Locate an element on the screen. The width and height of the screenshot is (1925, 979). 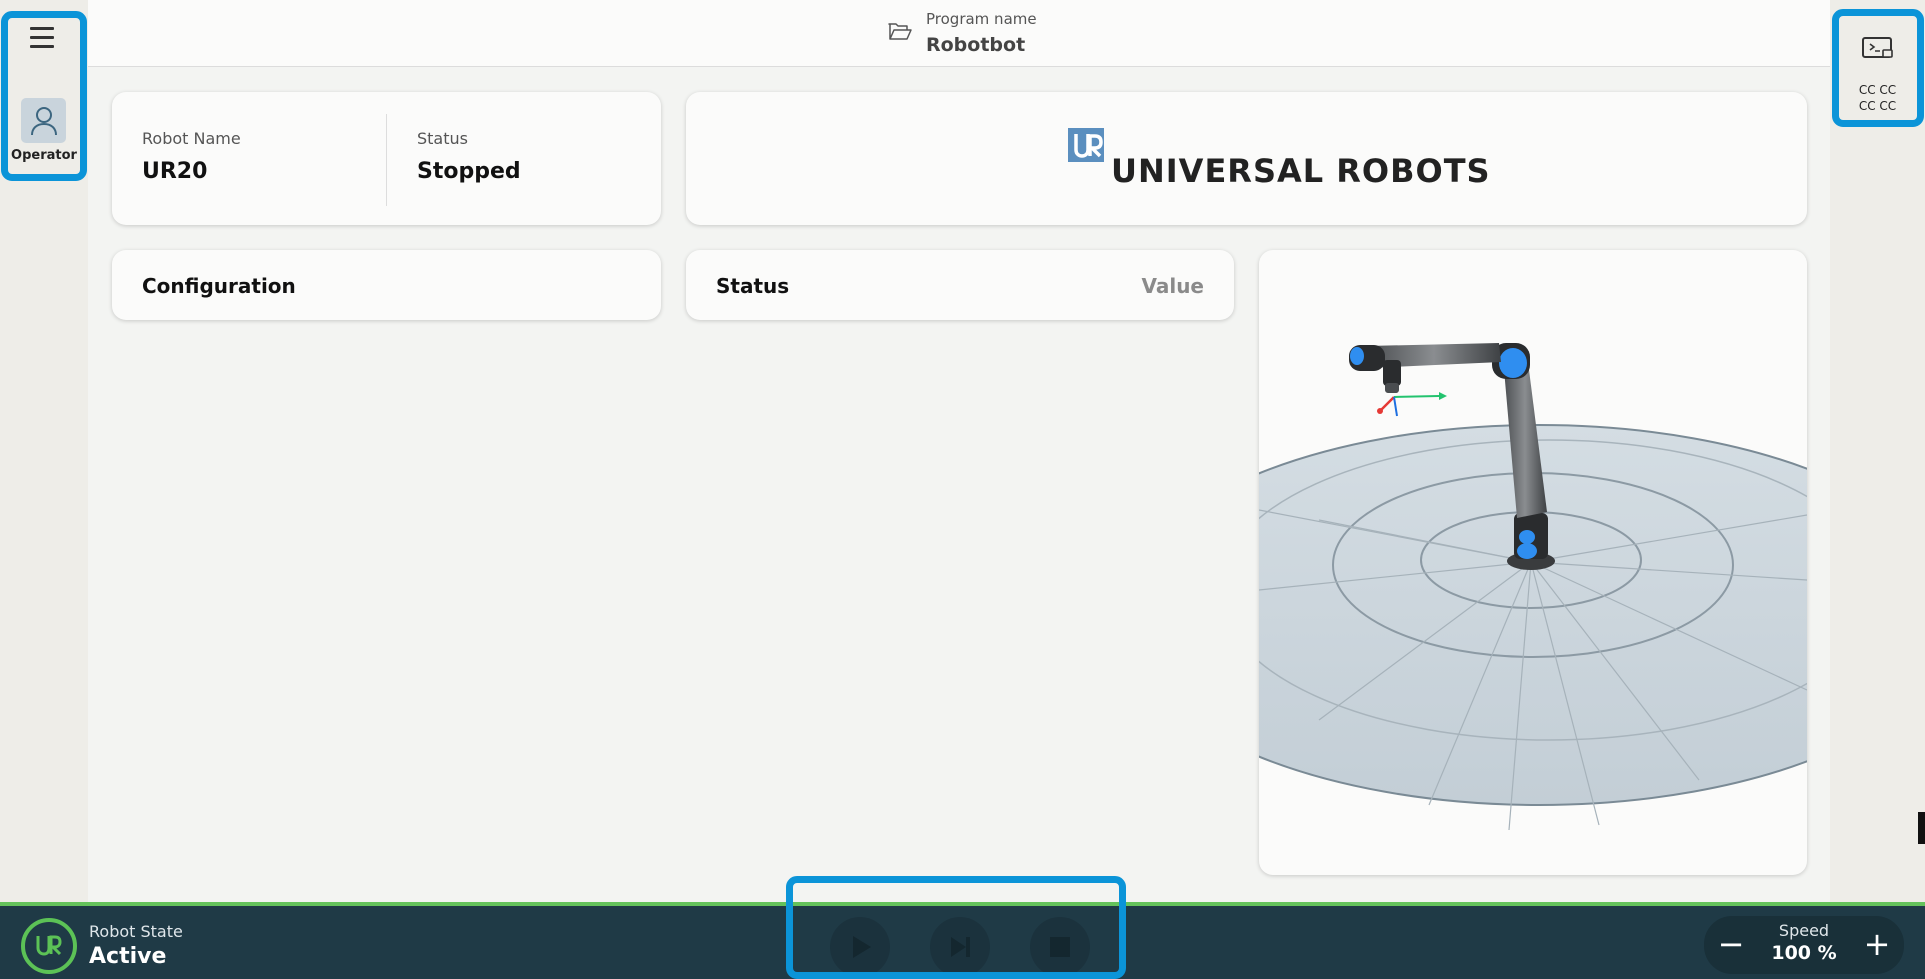
ur-logo-icon is located at coordinates (49, 946).